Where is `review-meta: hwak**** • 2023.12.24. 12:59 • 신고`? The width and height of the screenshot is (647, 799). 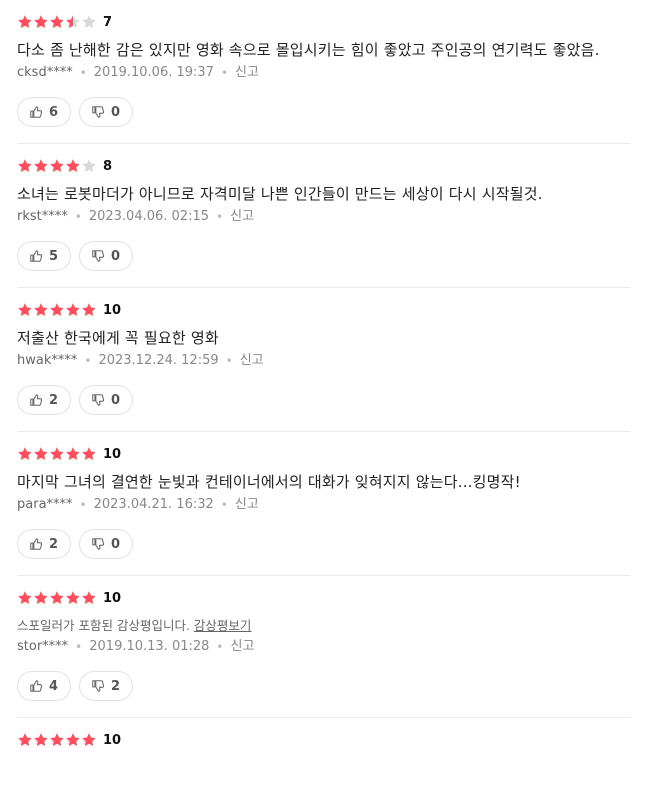
review-meta: hwak**** • 2023.12.24. 12:59 • 신고 is located at coordinates (324, 361).